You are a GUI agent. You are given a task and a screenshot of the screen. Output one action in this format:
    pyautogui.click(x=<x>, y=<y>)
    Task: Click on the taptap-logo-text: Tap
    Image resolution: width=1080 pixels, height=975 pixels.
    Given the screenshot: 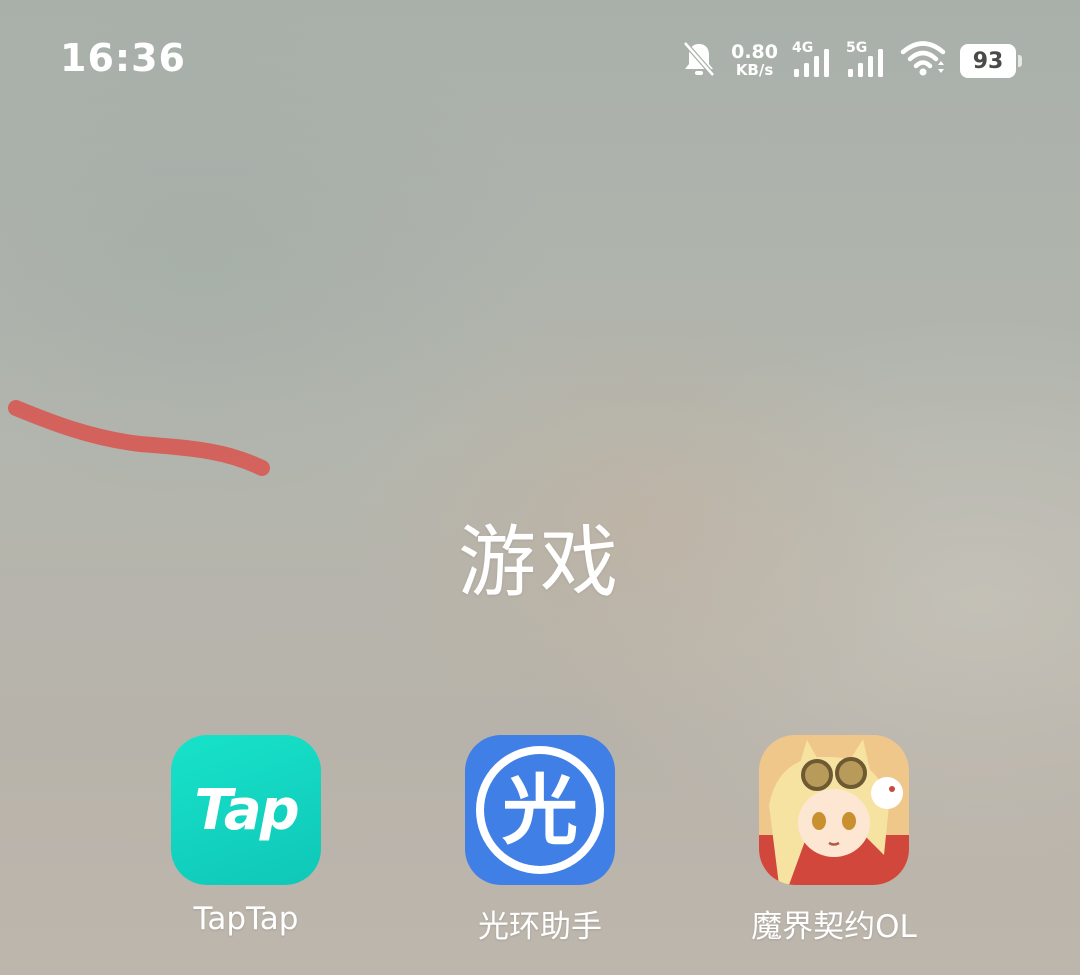 What is the action you would take?
    pyautogui.click(x=246, y=810)
    